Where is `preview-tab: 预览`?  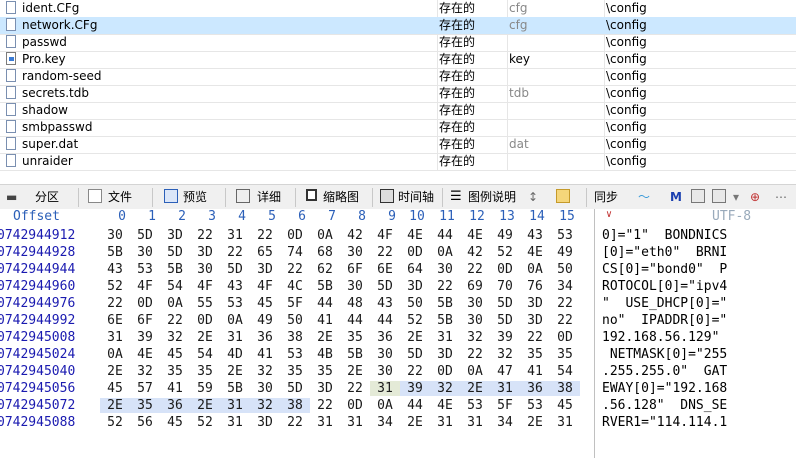 preview-tab: 预览 is located at coordinates (195, 197).